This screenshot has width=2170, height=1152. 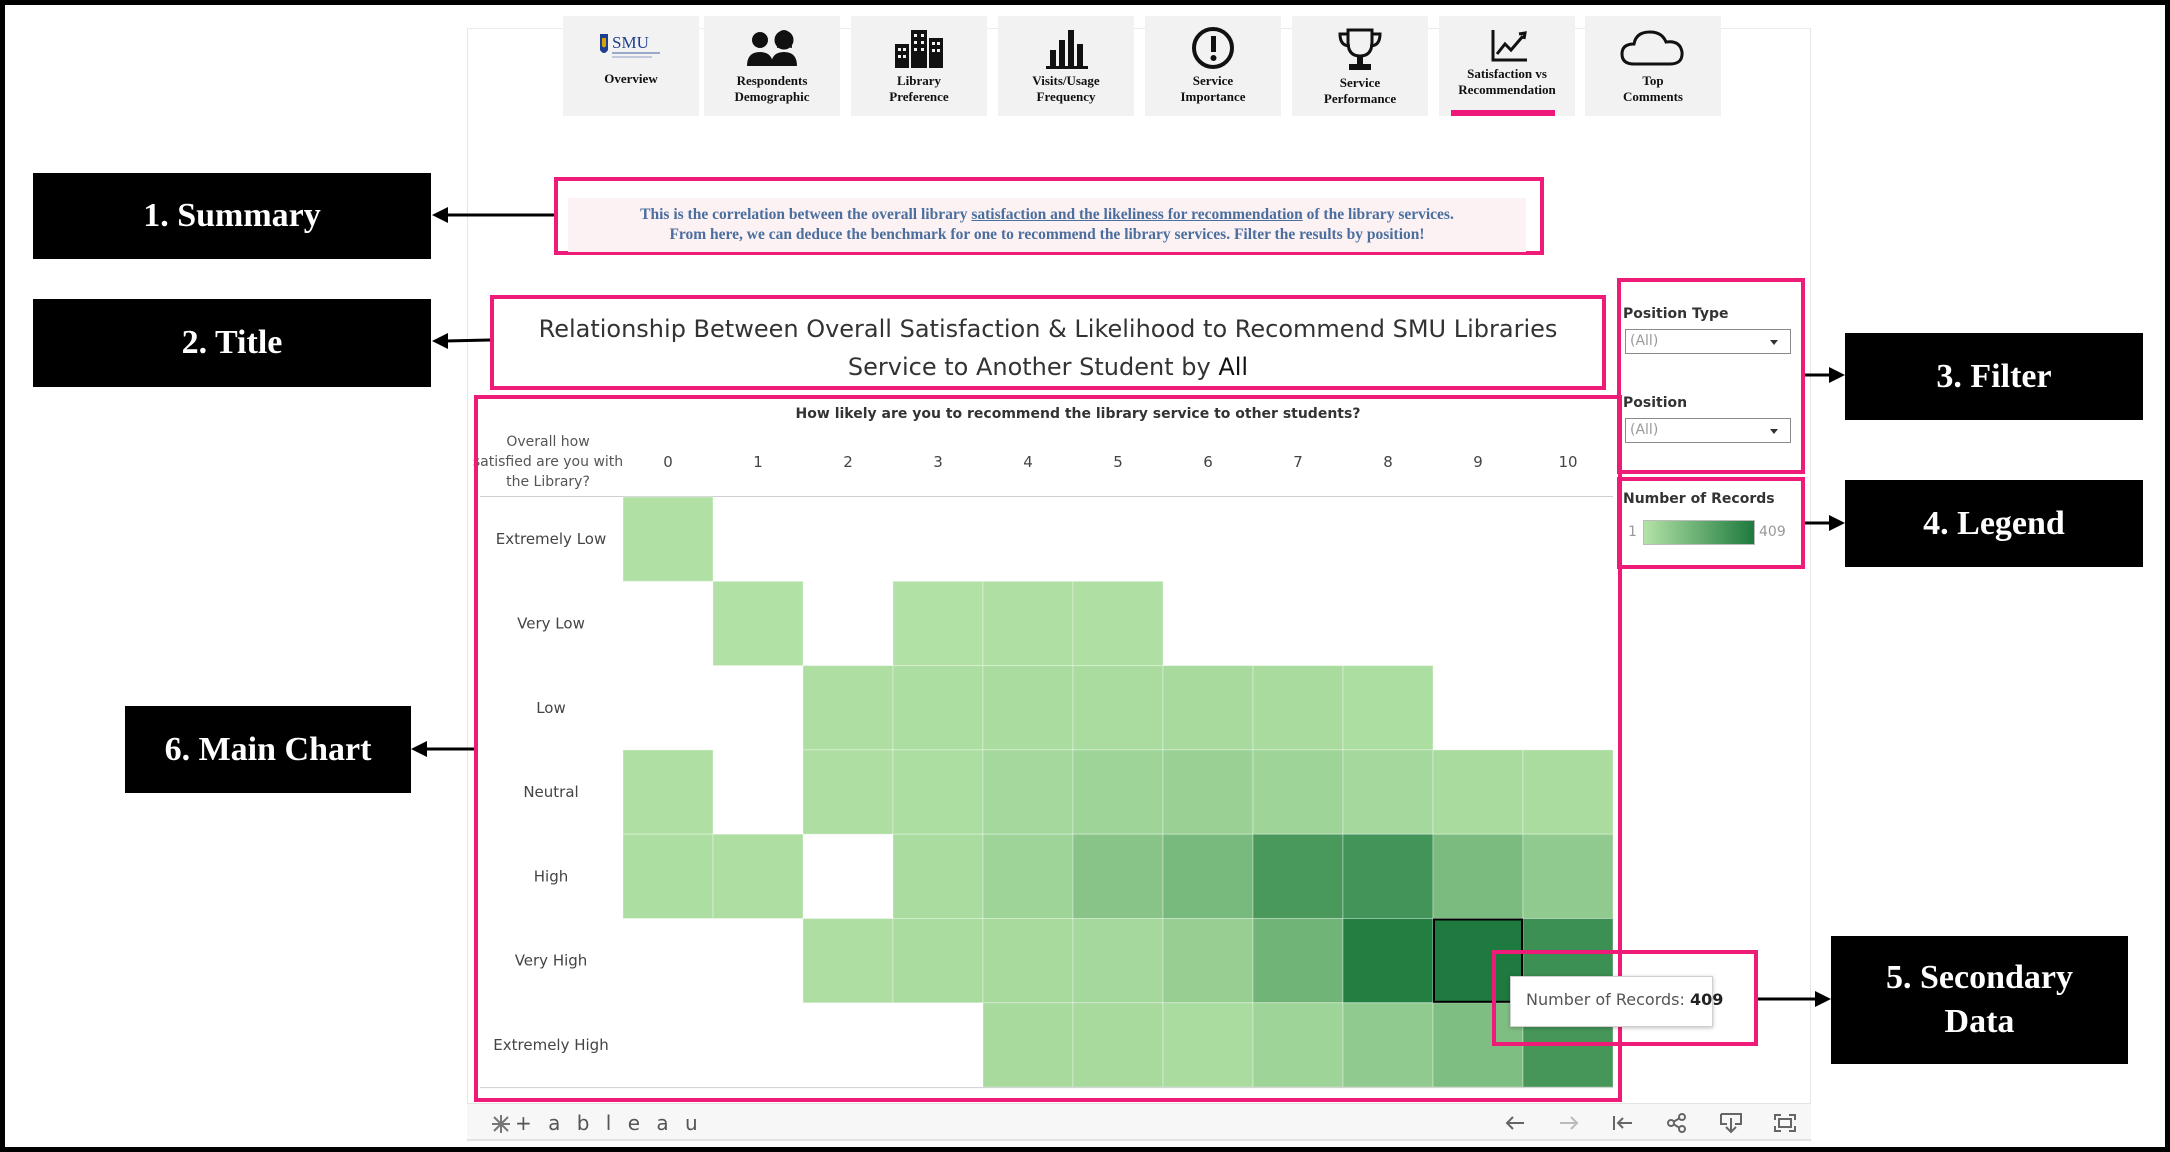 I want to click on revert-button, so click(x=1623, y=1123).